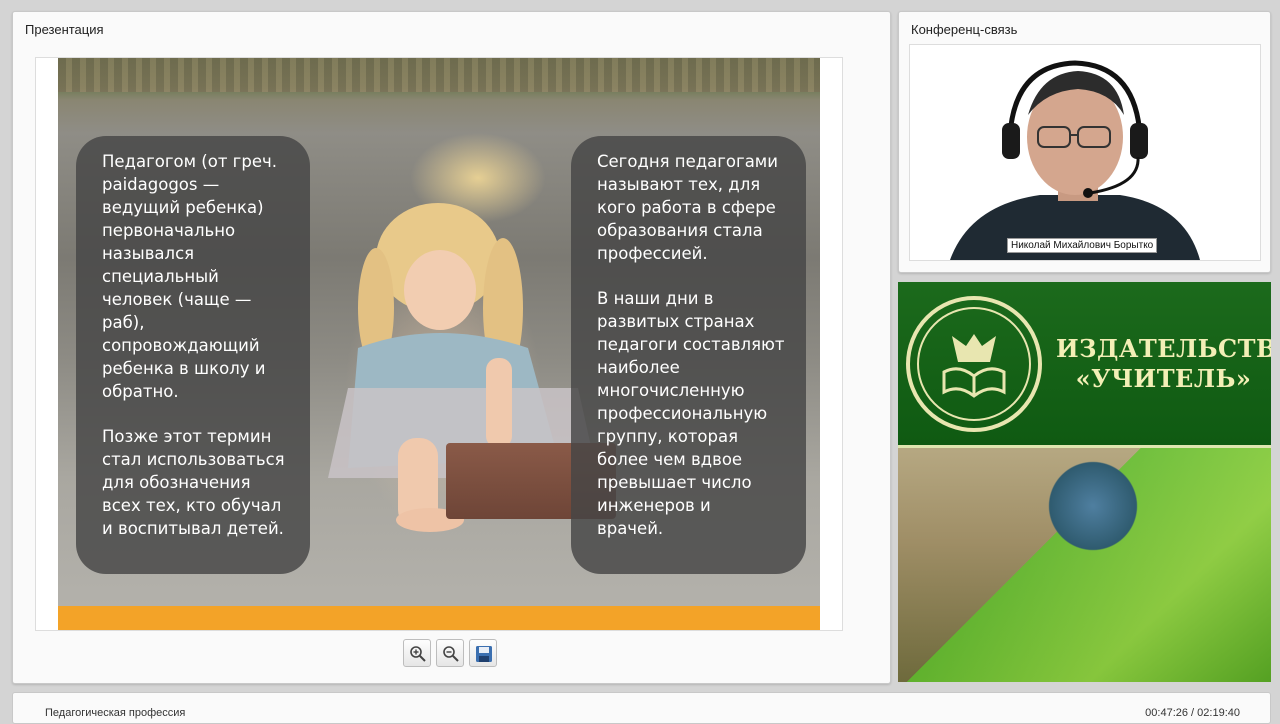 The image size is (1280, 724). What do you see at coordinates (115, 713) in the screenshot?
I see `lecture-title: Педагогическая профессия` at bounding box center [115, 713].